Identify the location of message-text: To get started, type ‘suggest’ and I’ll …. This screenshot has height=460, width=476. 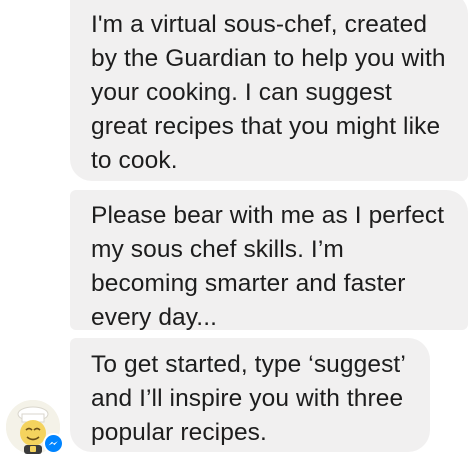
(248, 398).